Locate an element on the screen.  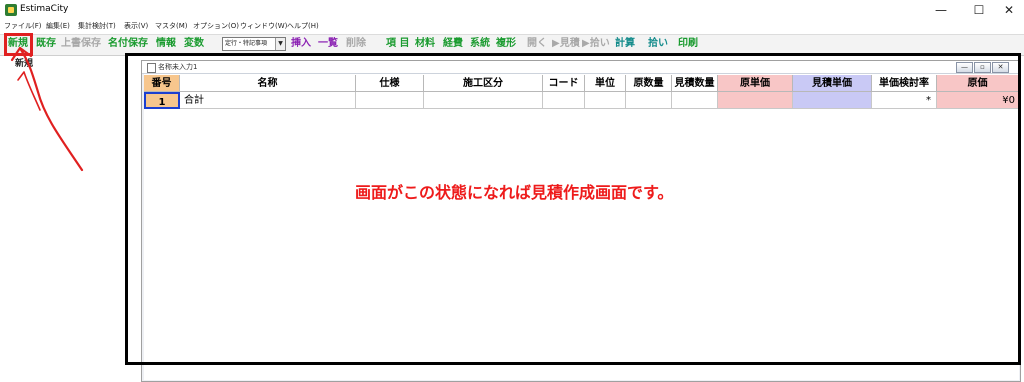
print-button: 印刷 is located at coordinates (688, 44).